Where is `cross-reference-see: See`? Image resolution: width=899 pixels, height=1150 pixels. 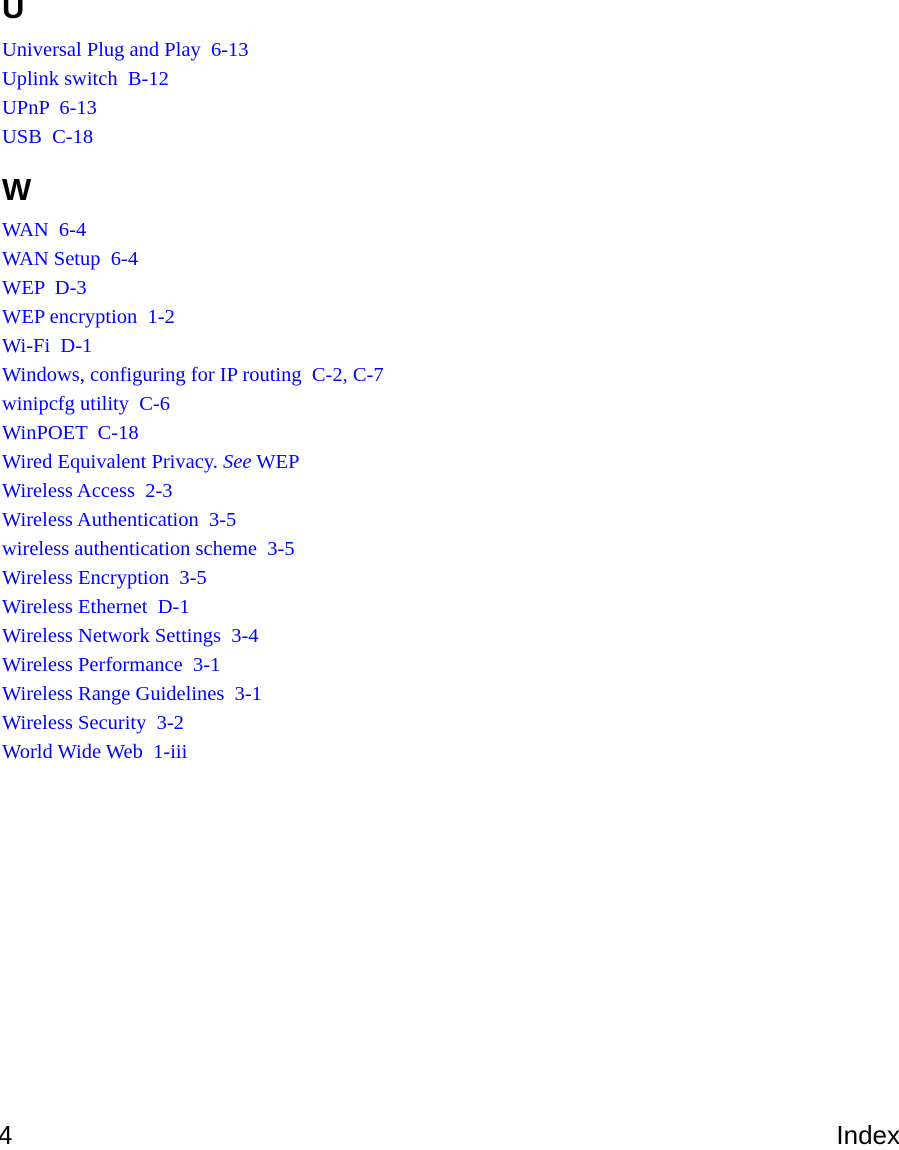
cross-reference-see: See is located at coordinates (237, 462).